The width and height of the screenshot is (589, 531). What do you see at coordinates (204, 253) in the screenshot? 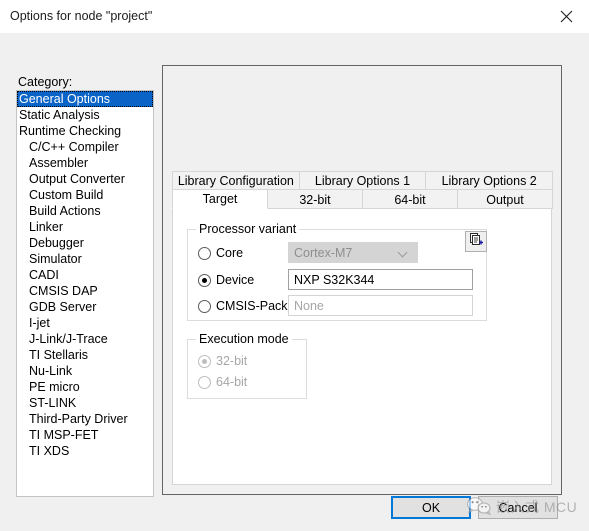
I see `radio-core-indicator` at bounding box center [204, 253].